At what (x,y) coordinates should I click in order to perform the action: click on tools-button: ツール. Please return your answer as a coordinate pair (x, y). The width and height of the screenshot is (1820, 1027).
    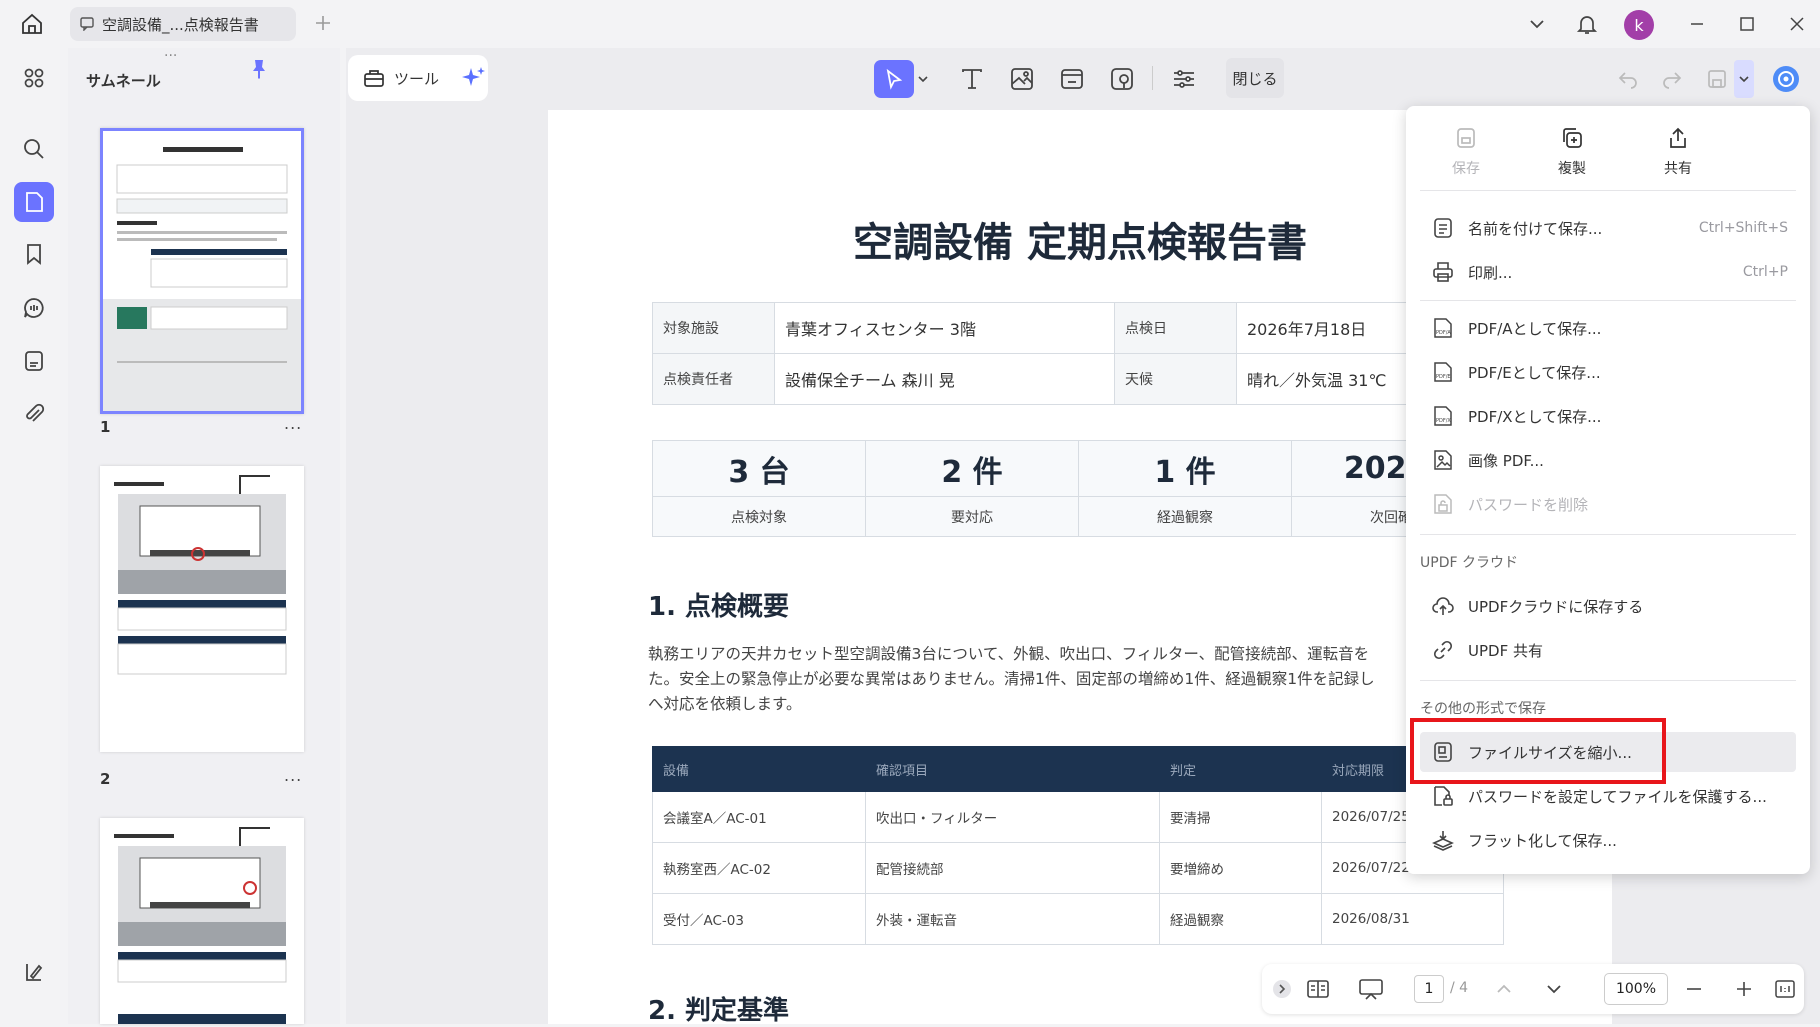
    Looking at the image, I should click on (418, 78).